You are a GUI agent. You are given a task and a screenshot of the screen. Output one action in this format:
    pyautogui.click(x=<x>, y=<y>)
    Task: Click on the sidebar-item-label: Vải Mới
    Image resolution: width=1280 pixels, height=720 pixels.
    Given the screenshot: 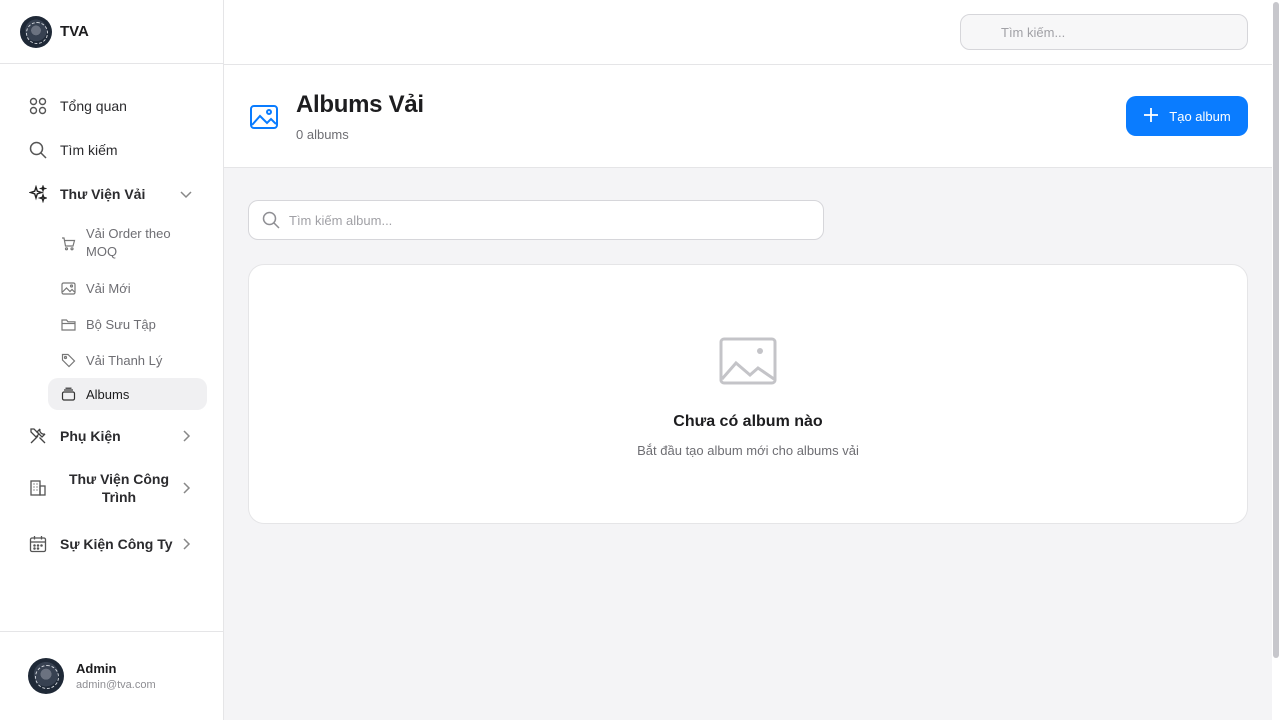 What is the action you would take?
    pyautogui.click(x=108, y=288)
    